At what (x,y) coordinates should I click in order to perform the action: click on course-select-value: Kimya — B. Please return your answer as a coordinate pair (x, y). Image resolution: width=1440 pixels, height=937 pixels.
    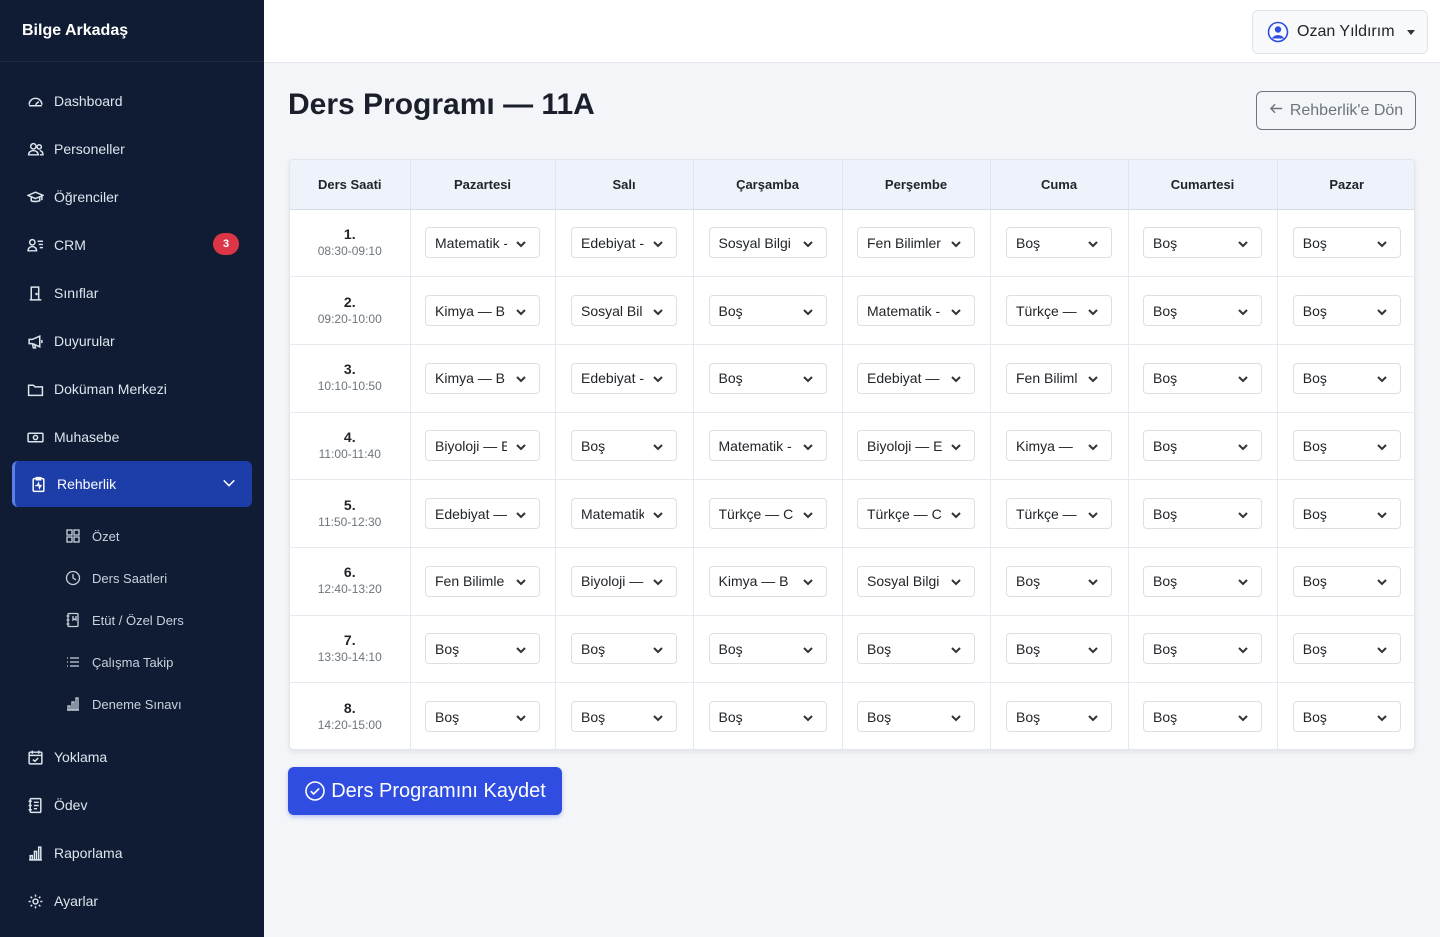
    Looking at the image, I should click on (753, 581).